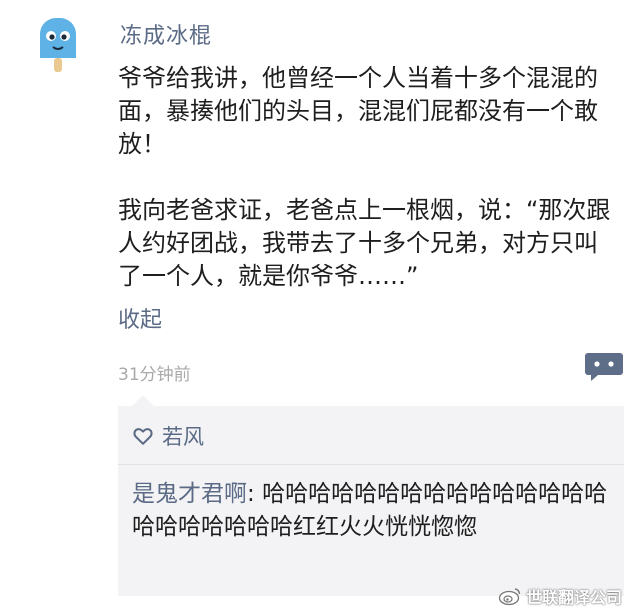  I want to click on likes-row: 若风, so click(168, 436).